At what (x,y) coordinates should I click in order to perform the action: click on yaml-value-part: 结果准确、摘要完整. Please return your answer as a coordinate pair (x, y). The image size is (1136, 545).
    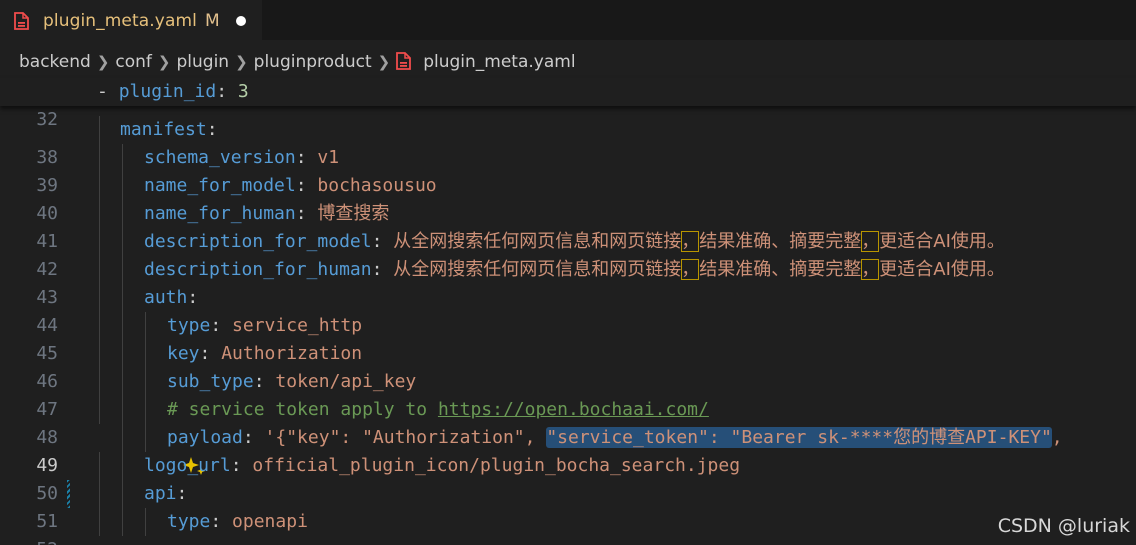
    Looking at the image, I should click on (780, 269).